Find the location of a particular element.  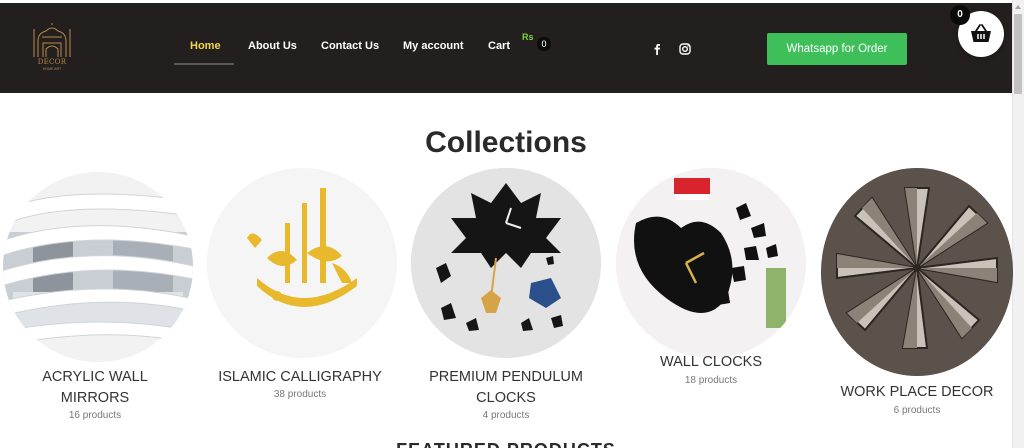

logo-subtext: HOME ART is located at coordinates (52, 69).